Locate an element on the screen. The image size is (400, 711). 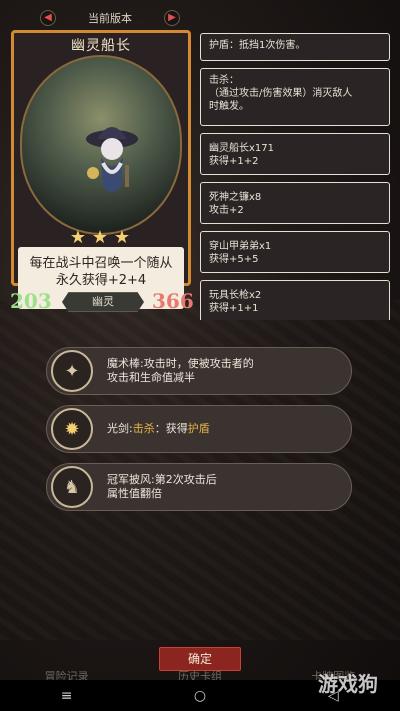
kill-tooltip: 击杀： （通过攻击/伤害效果）消灭敌人 时触发。 is located at coordinates (295, 97).